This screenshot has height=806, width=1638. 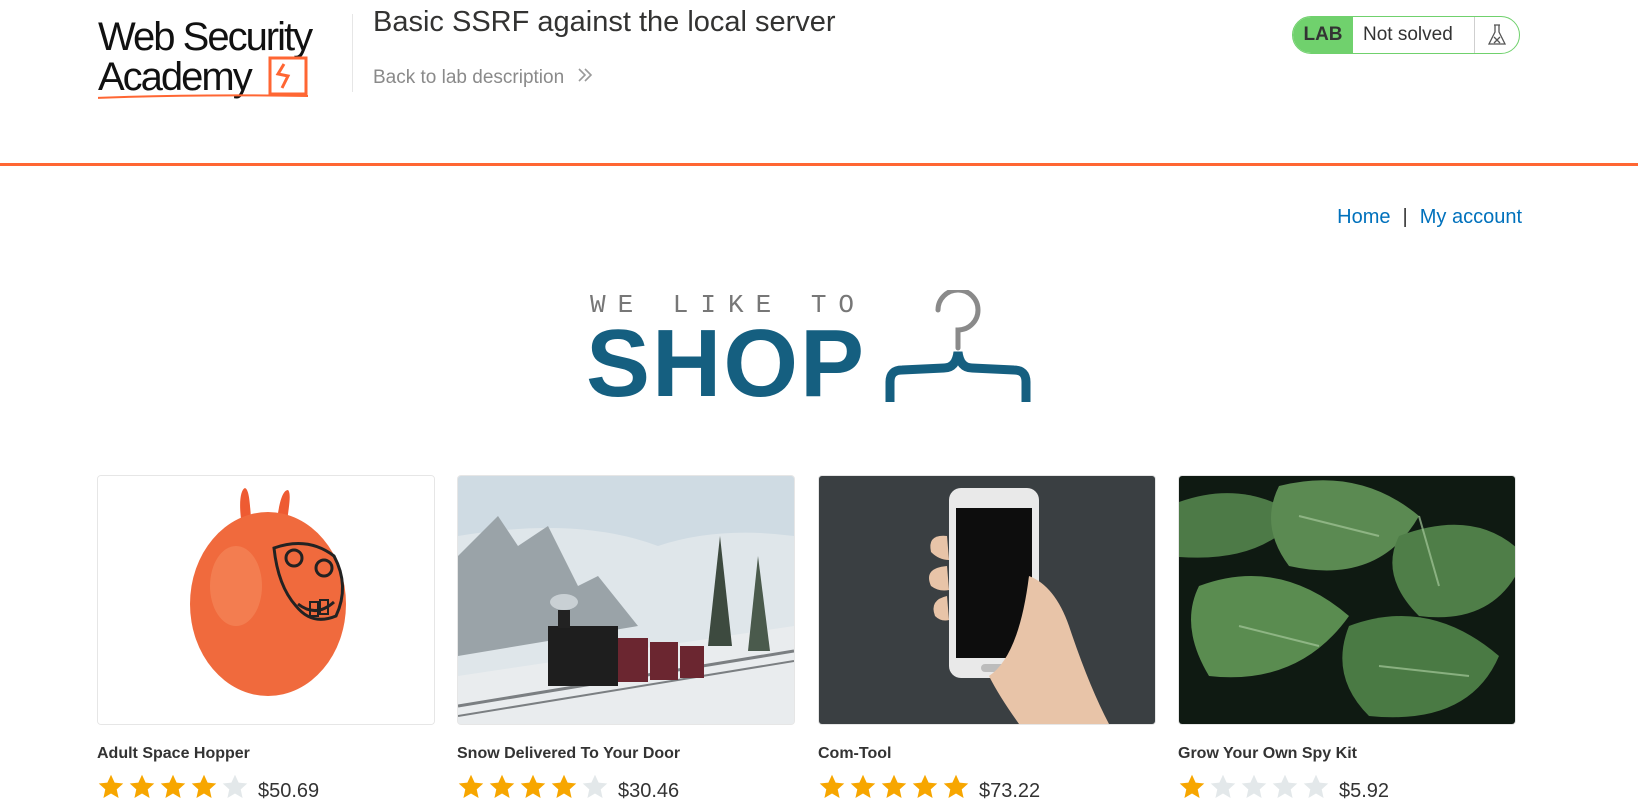 What do you see at coordinates (266, 600) in the screenshot?
I see `space-hopper-image` at bounding box center [266, 600].